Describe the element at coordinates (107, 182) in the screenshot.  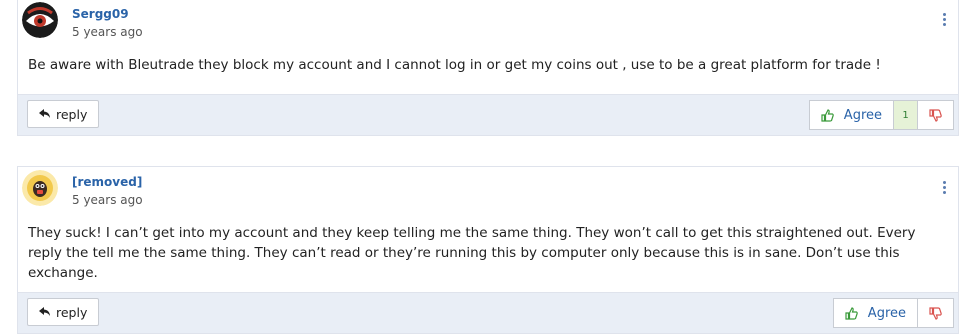
I see `username: [removed]` at that location.